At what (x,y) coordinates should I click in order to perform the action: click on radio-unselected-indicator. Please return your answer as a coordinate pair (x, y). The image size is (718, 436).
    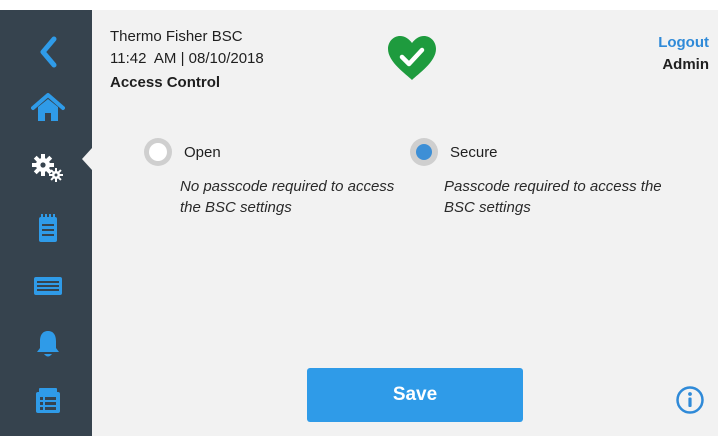
    Looking at the image, I should click on (158, 152).